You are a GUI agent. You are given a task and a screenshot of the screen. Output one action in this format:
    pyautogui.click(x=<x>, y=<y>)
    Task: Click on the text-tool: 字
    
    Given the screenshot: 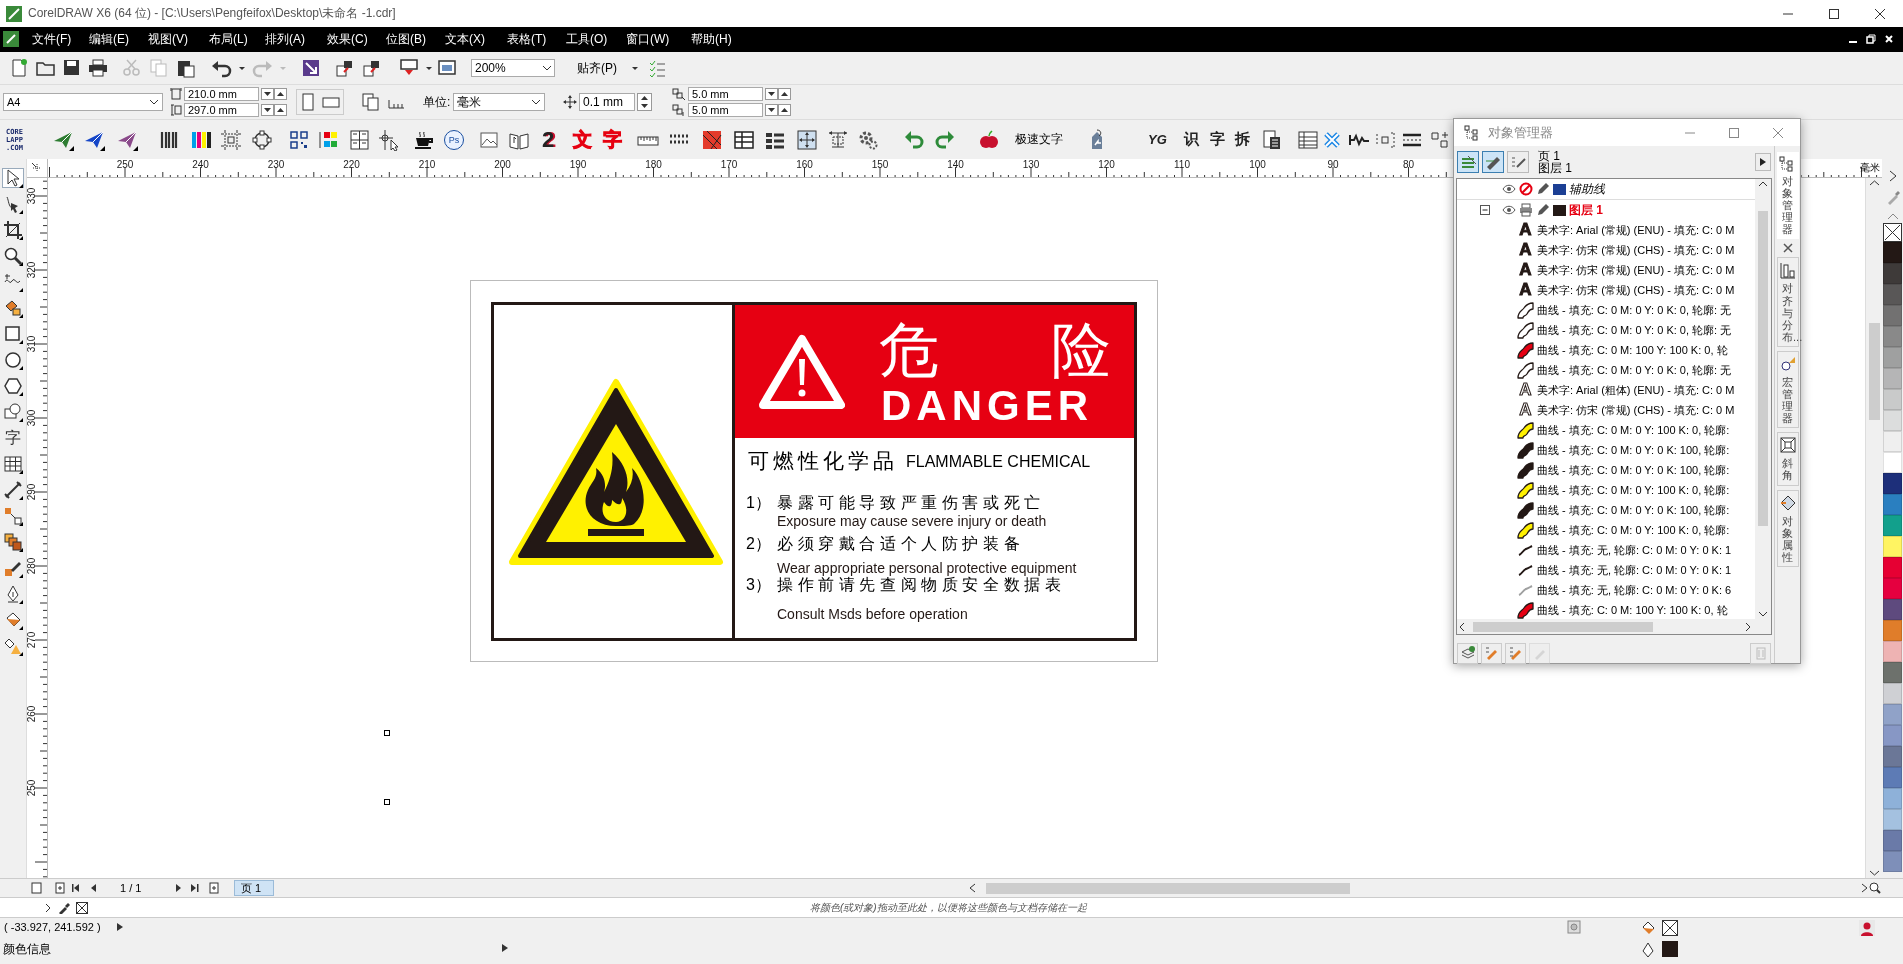 What is the action you would take?
    pyautogui.click(x=13, y=438)
    